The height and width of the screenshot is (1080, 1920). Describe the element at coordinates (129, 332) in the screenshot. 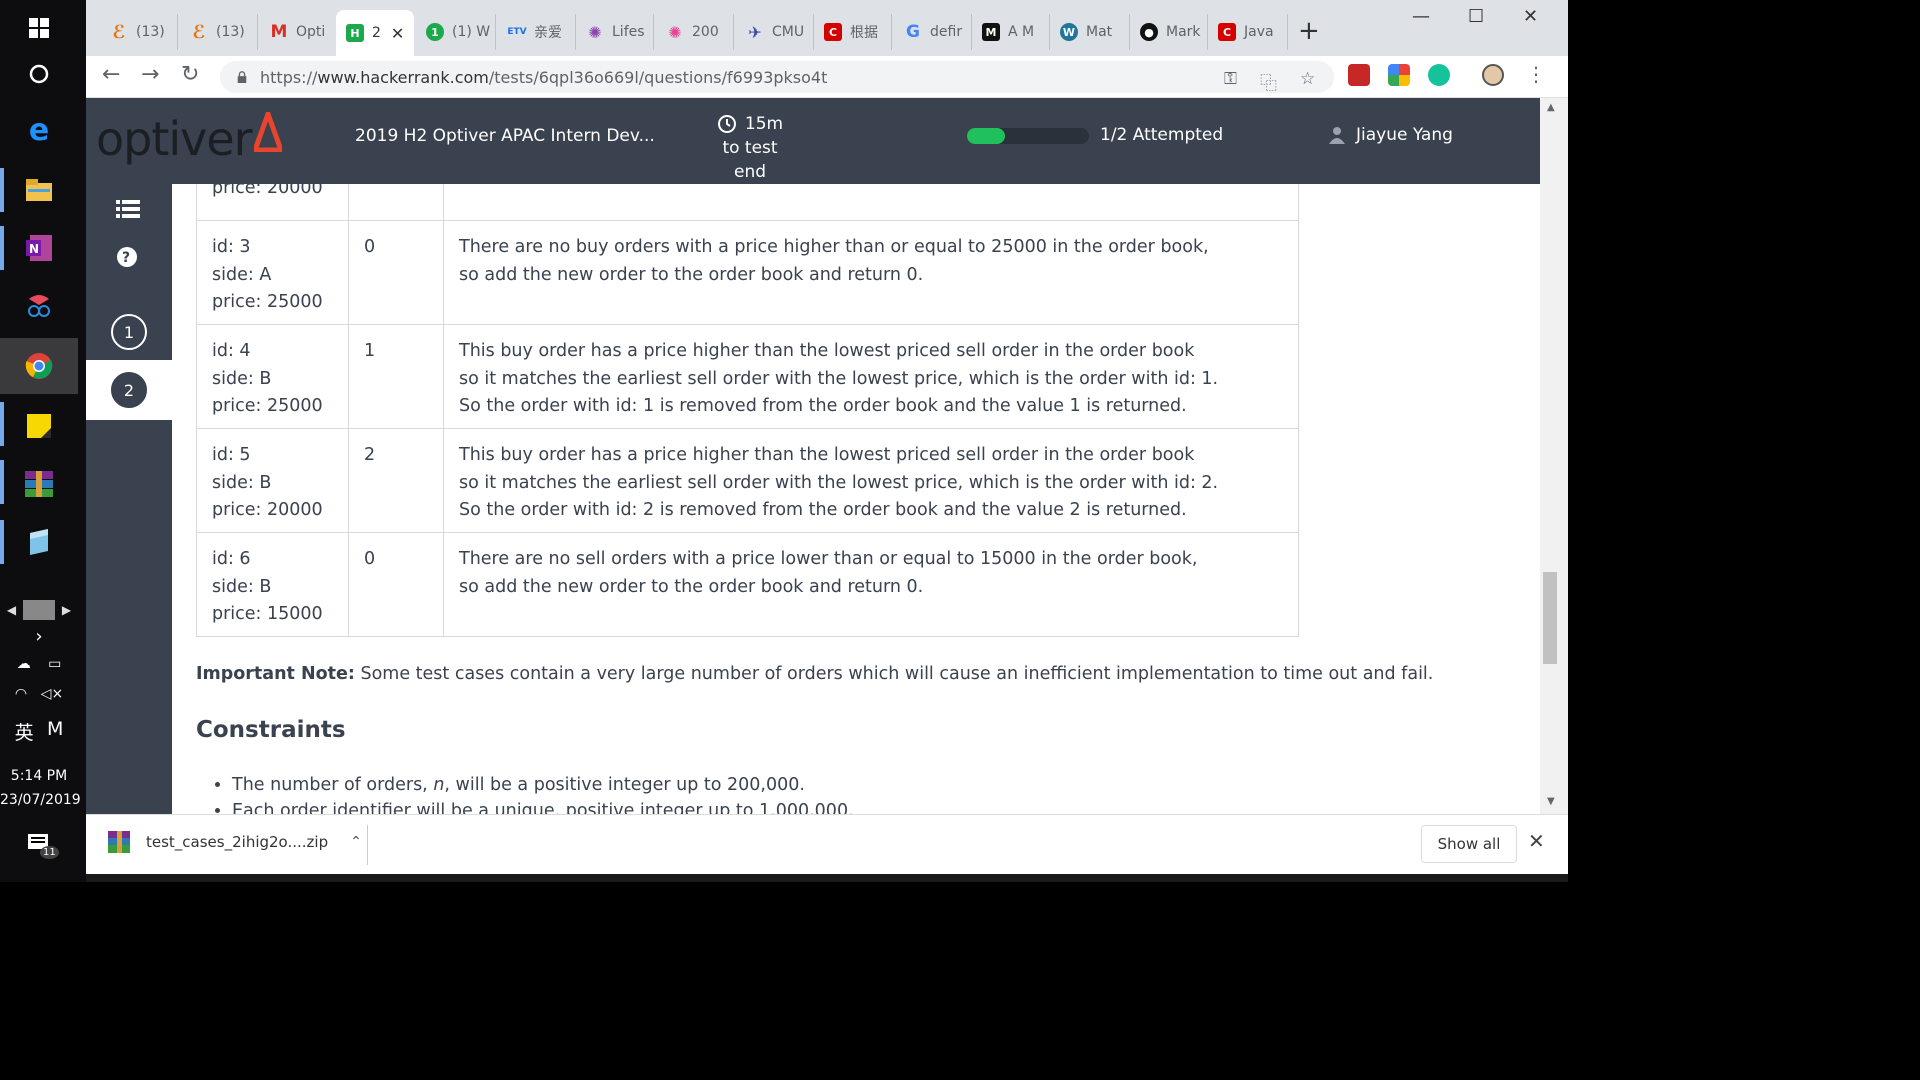

I see `question-1-button: 1` at that location.